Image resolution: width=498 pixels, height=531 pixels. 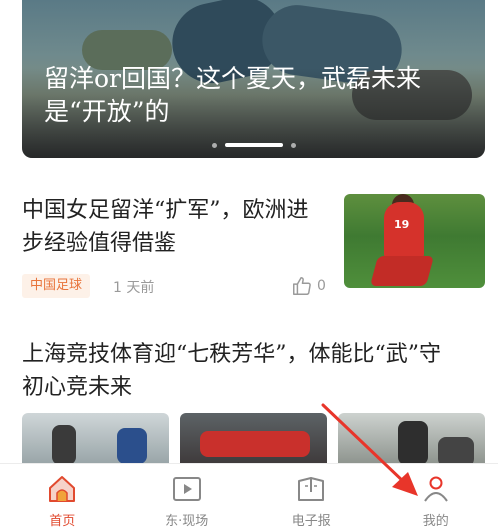 I want to click on article-time: 1 天前, so click(x=134, y=288).